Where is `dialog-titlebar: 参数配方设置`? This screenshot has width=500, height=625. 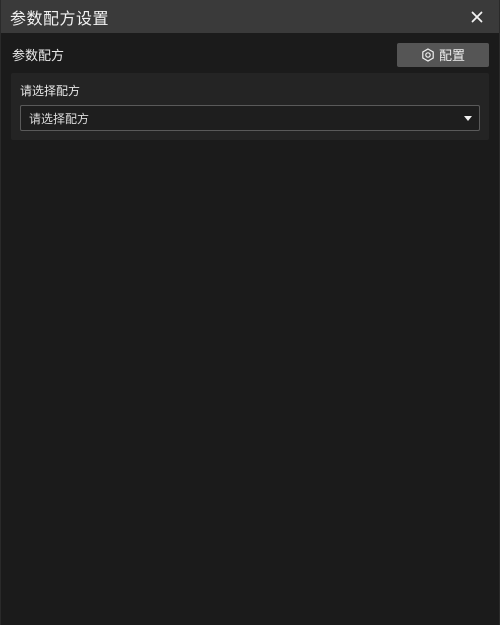
dialog-titlebar: 参数配方设置 is located at coordinates (250, 16).